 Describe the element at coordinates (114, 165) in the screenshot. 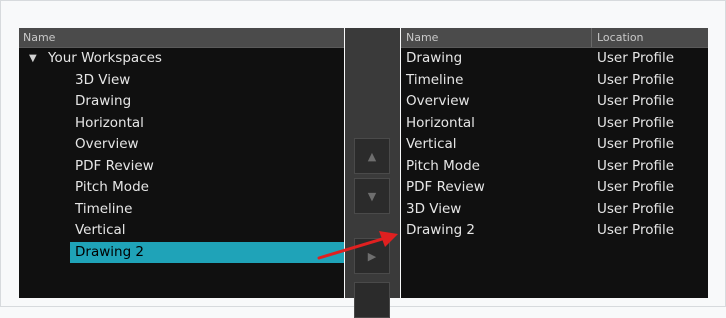

I see `tree-item-label: PDF Review` at that location.